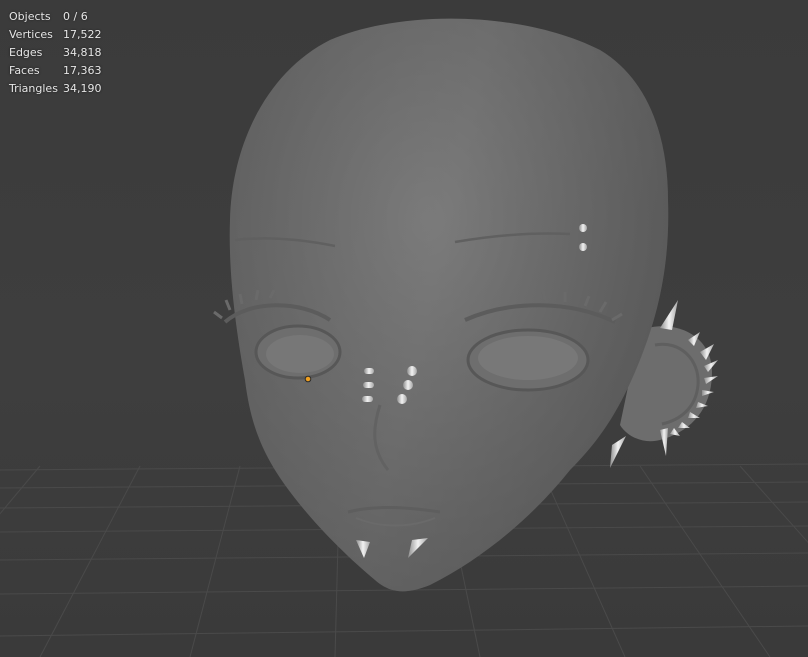  I want to click on stat-label: Triangles, so click(33, 88).